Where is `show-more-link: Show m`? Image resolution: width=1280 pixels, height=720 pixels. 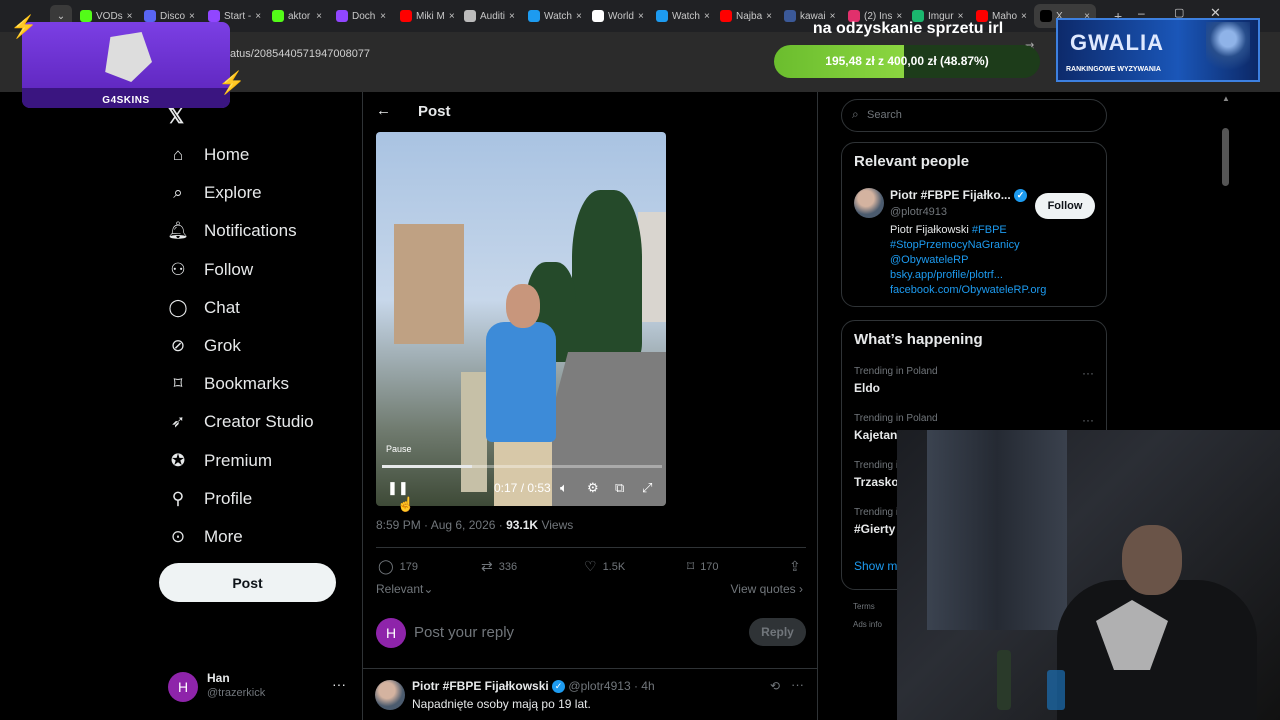
show-more-link: Show m is located at coordinates (875, 566).